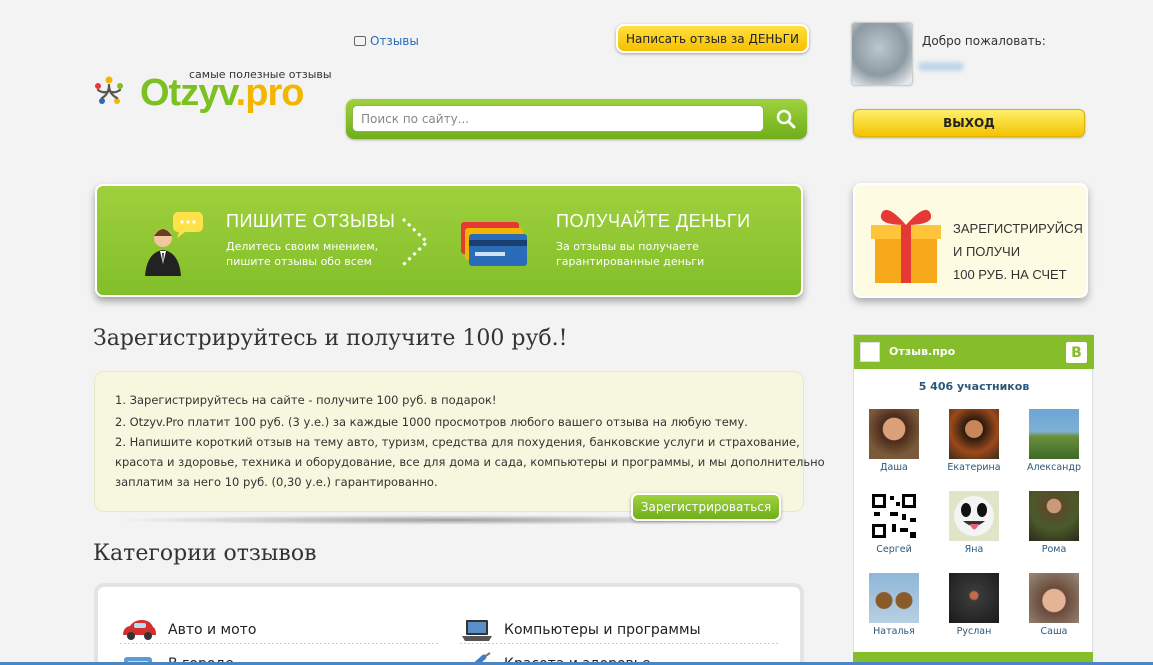 This screenshot has height=665, width=1153. I want to click on member-name: Сергей, so click(894, 549).